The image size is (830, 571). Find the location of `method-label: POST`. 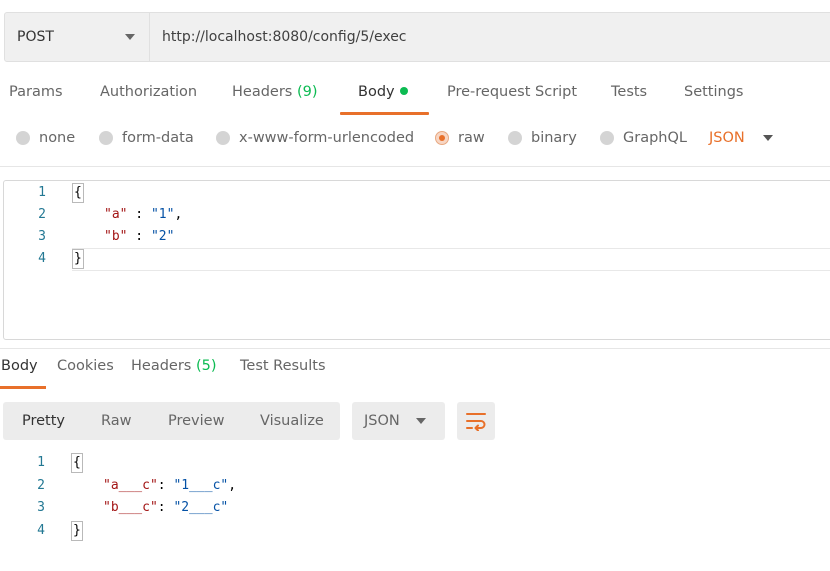

method-label: POST is located at coordinates (35, 37).